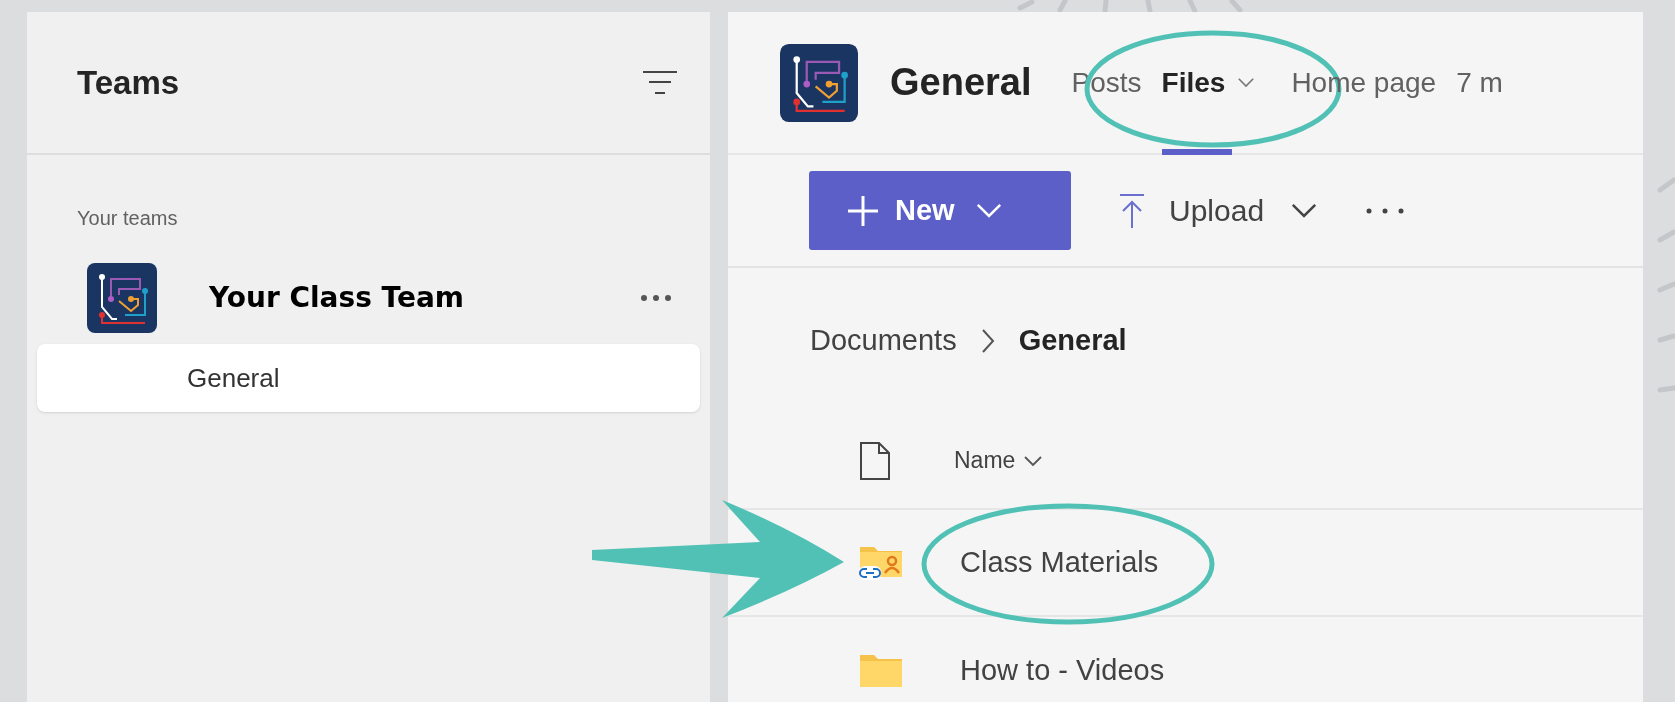  I want to click on file-type-icon, so click(875, 460).